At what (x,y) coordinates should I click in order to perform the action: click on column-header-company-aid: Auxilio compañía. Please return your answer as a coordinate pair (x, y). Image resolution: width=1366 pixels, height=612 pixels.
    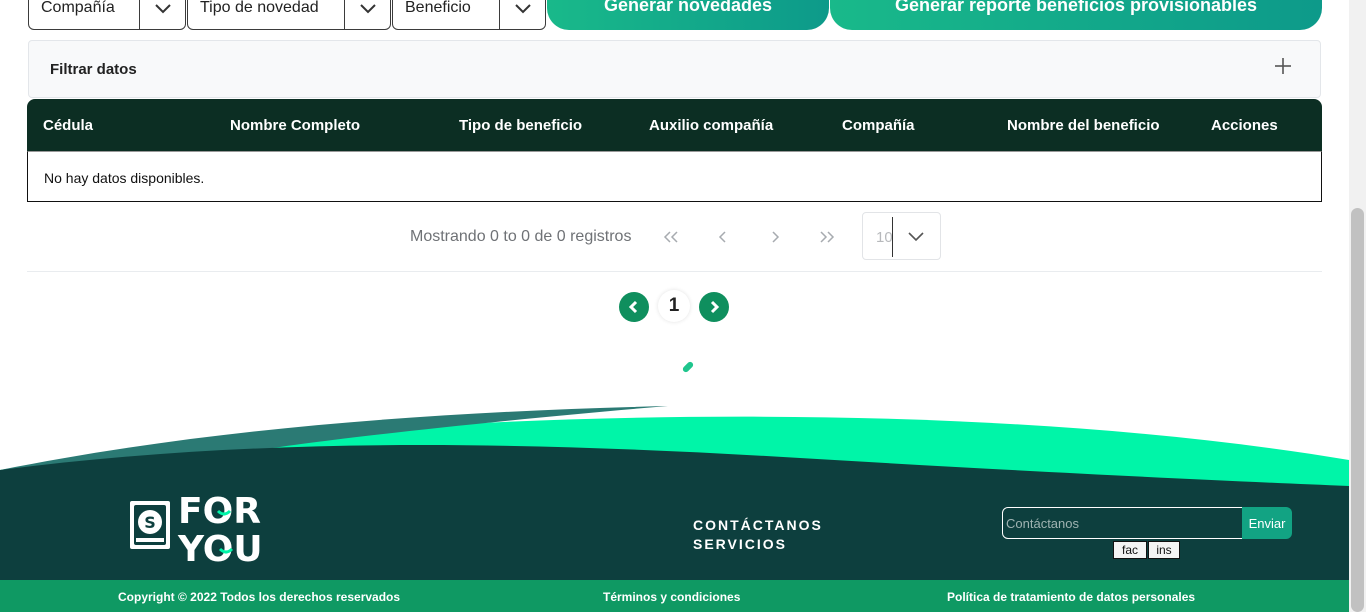
    Looking at the image, I should click on (711, 125).